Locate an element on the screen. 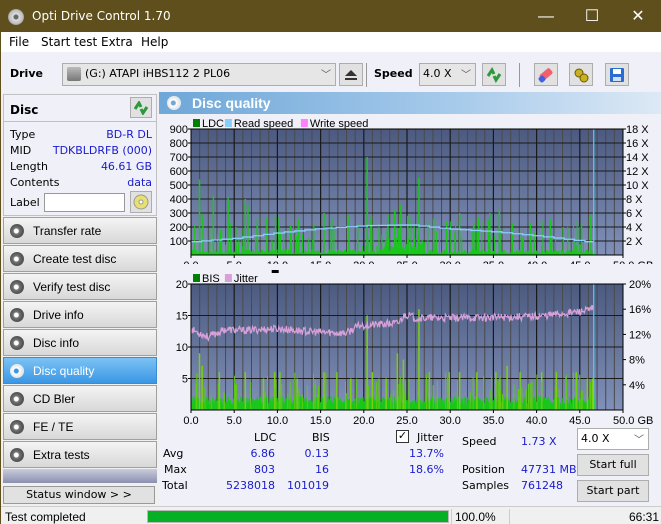 This screenshot has height=524, width=661. nav-verify-test-disc: Verify test disc is located at coordinates (80, 286).